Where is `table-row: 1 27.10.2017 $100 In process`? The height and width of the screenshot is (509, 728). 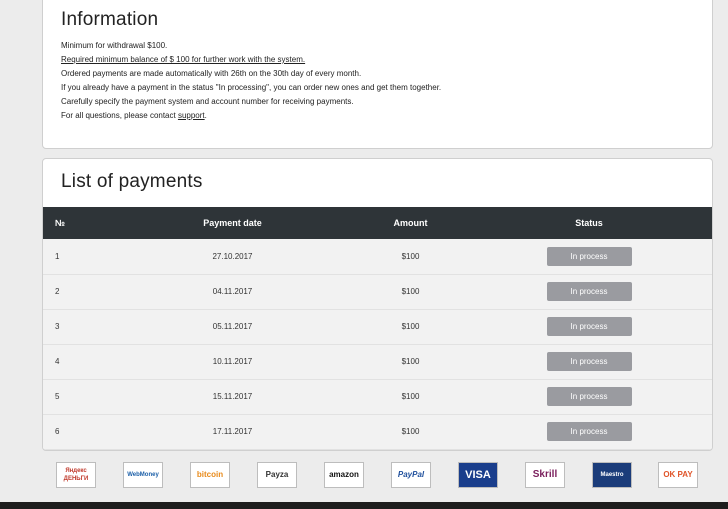 table-row: 1 27.10.2017 $100 In process is located at coordinates (377, 256).